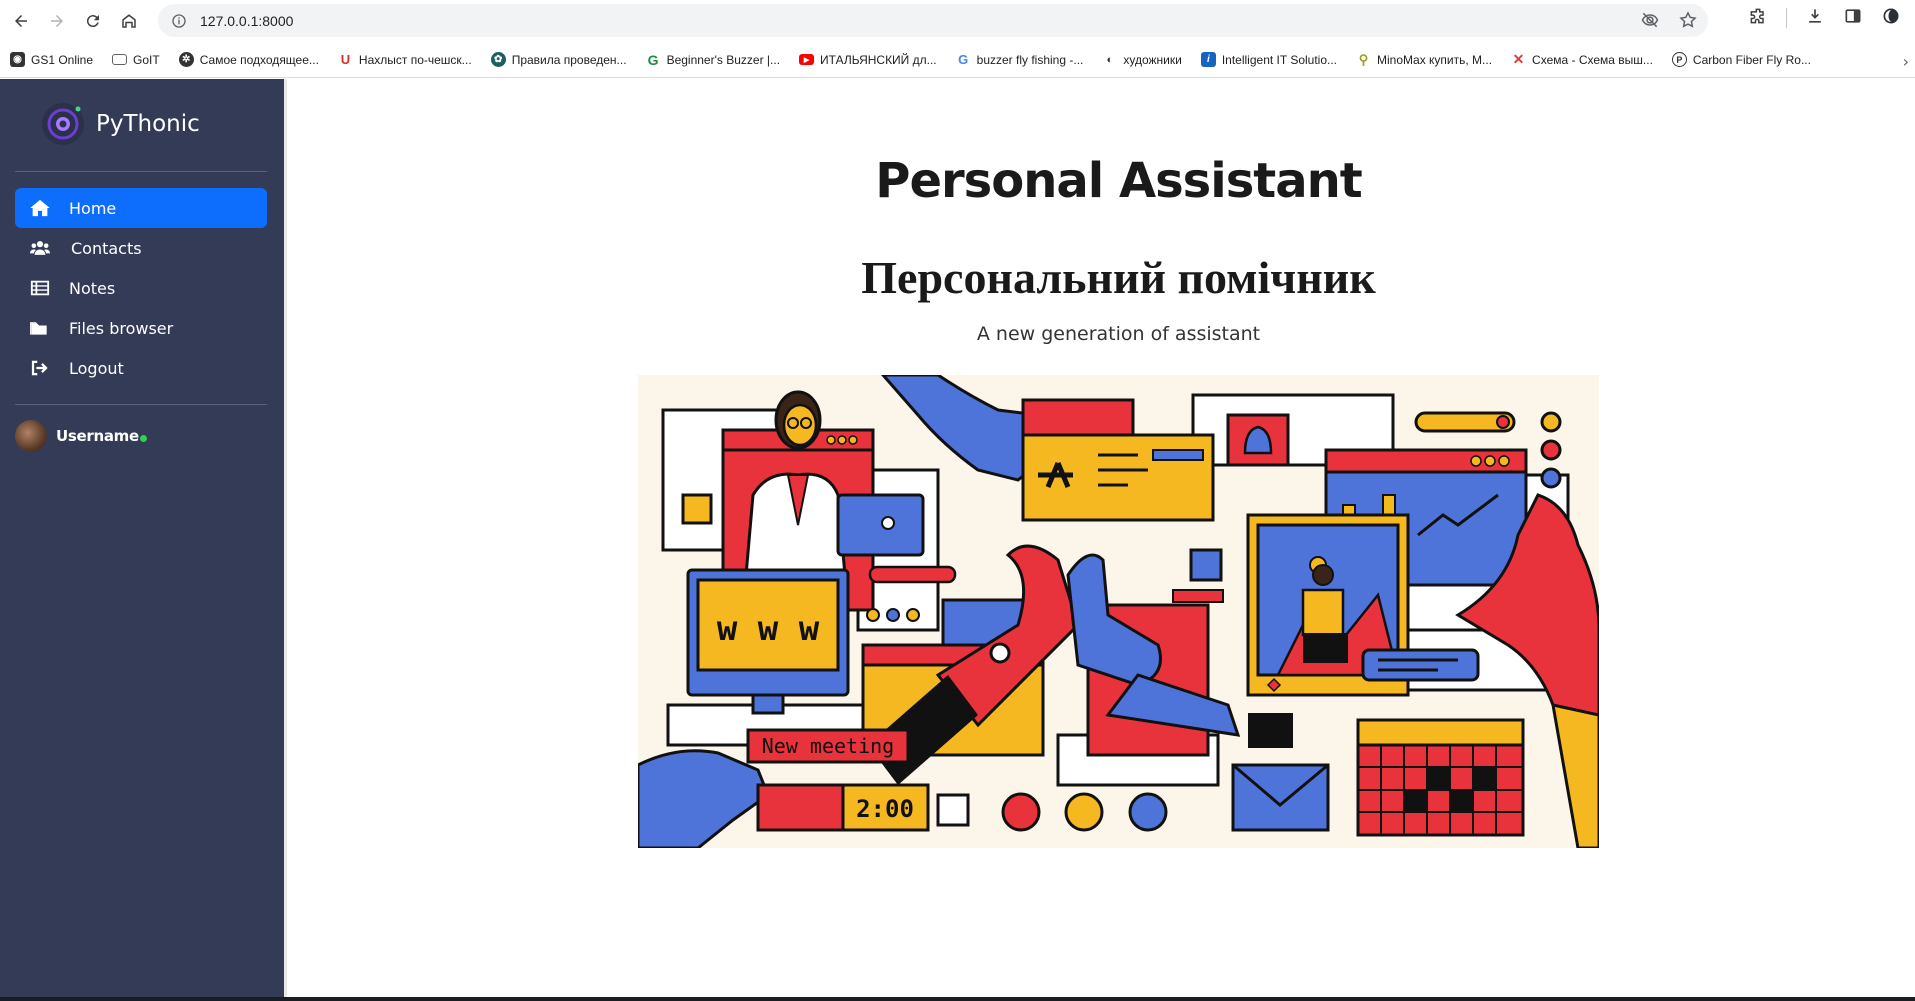 This screenshot has height=1001, width=1915. I want to click on bookmark-item: ◐ художники, so click(1142, 59).